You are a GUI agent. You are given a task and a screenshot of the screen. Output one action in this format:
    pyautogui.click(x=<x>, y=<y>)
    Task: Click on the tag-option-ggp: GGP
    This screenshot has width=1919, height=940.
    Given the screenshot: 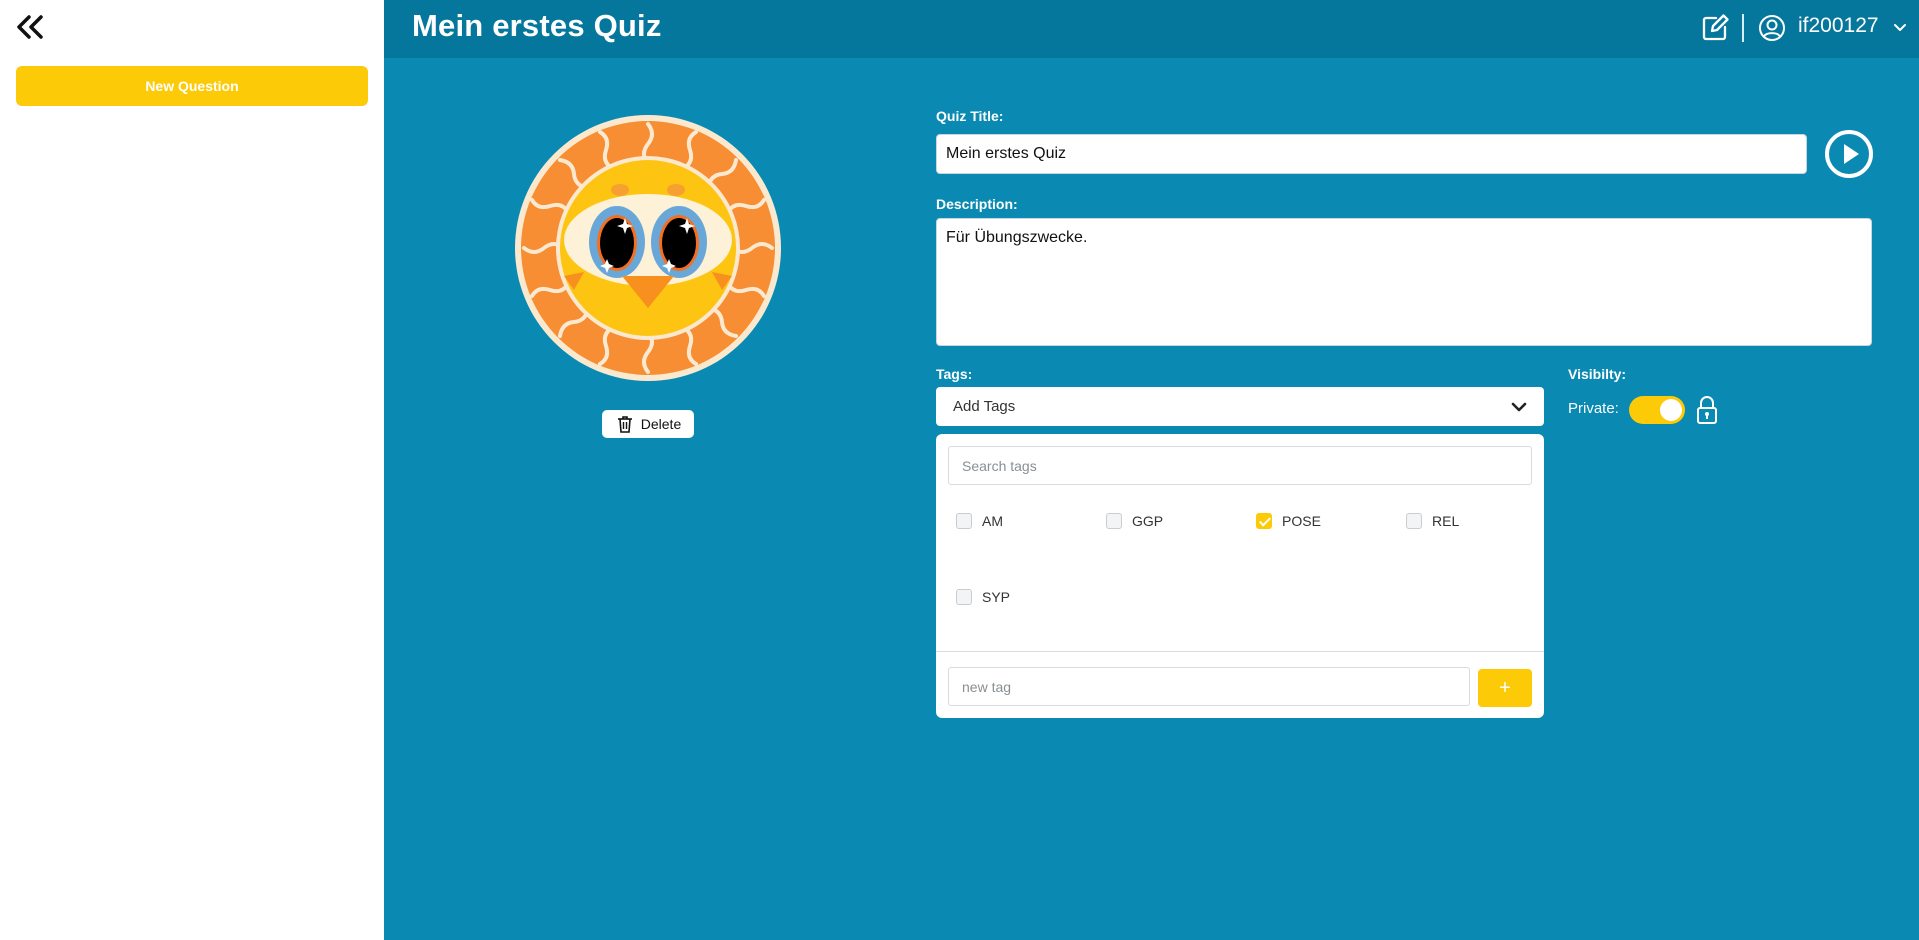 What is the action you would take?
    pyautogui.click(x=1134, y=521)
    